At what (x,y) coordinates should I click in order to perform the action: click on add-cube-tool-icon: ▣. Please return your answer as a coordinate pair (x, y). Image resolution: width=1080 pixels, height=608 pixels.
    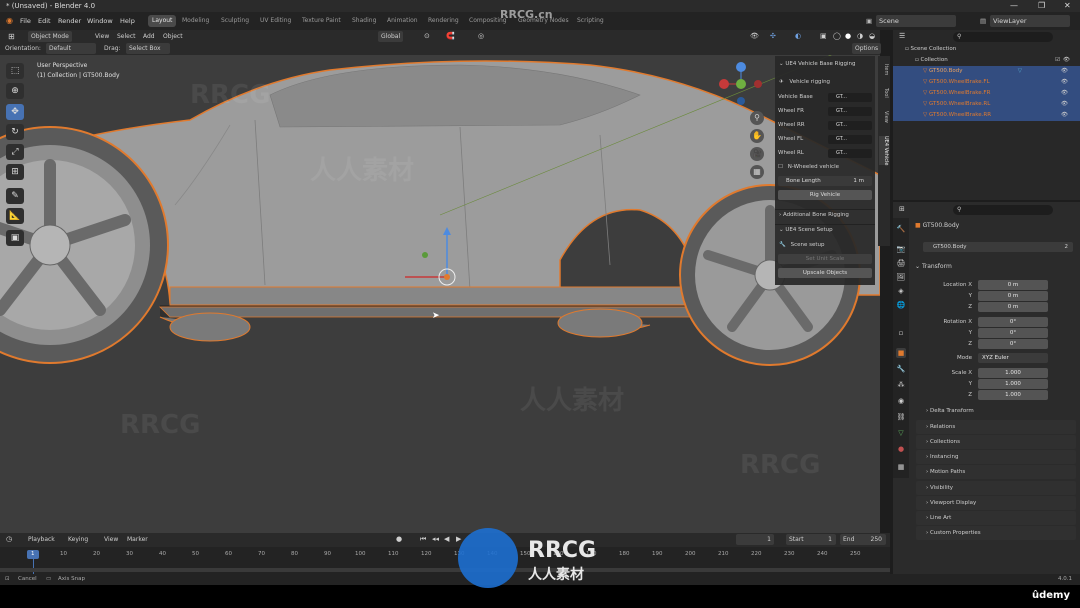
    Looking at the image, I should click on (15, 238).